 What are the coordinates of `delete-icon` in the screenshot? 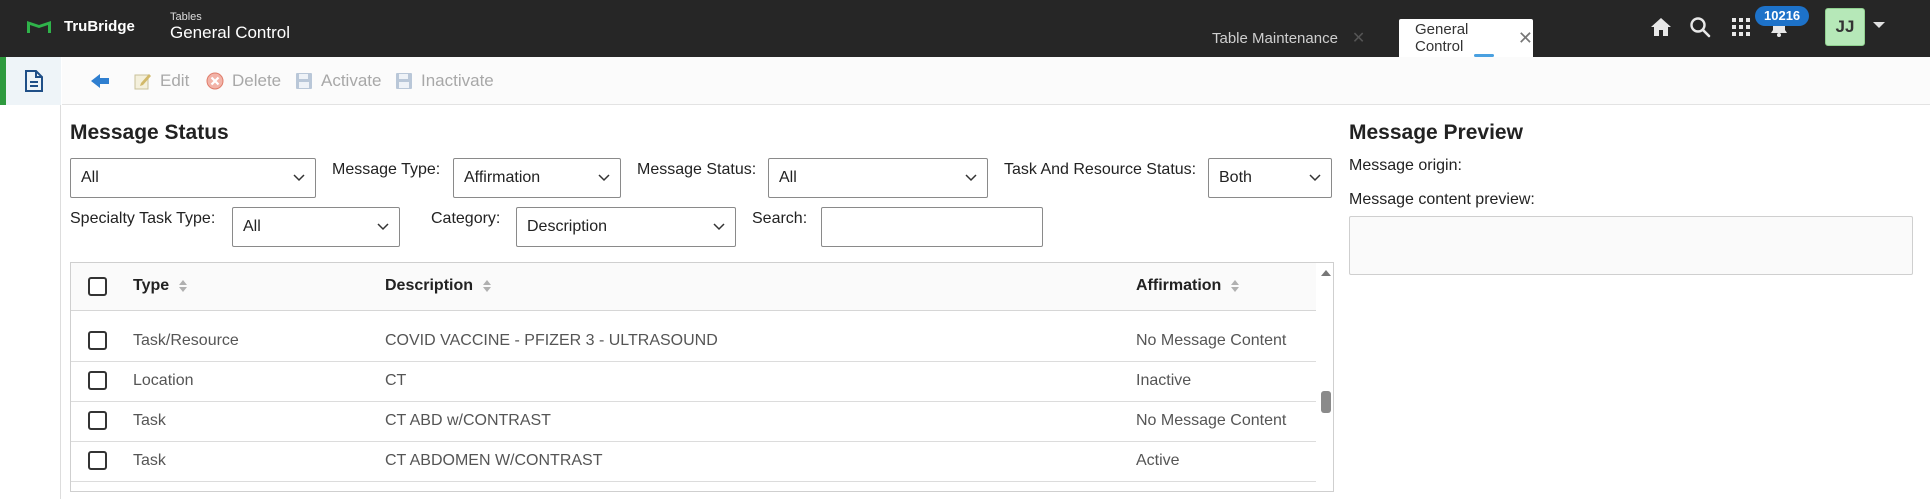 It's located at (215, 81).